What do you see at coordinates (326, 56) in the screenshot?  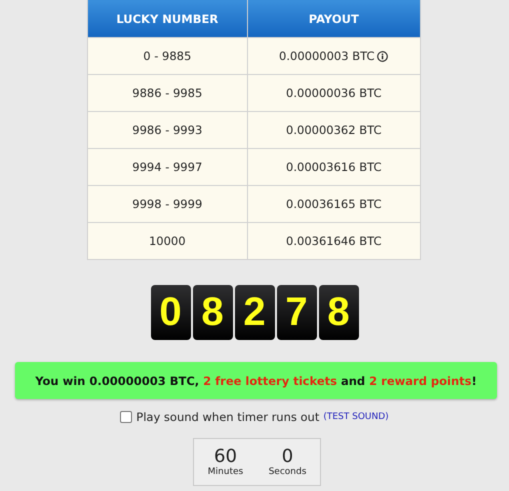 I see `table-cell: 0.00000003 BTC` at bounding box center [326, 56].